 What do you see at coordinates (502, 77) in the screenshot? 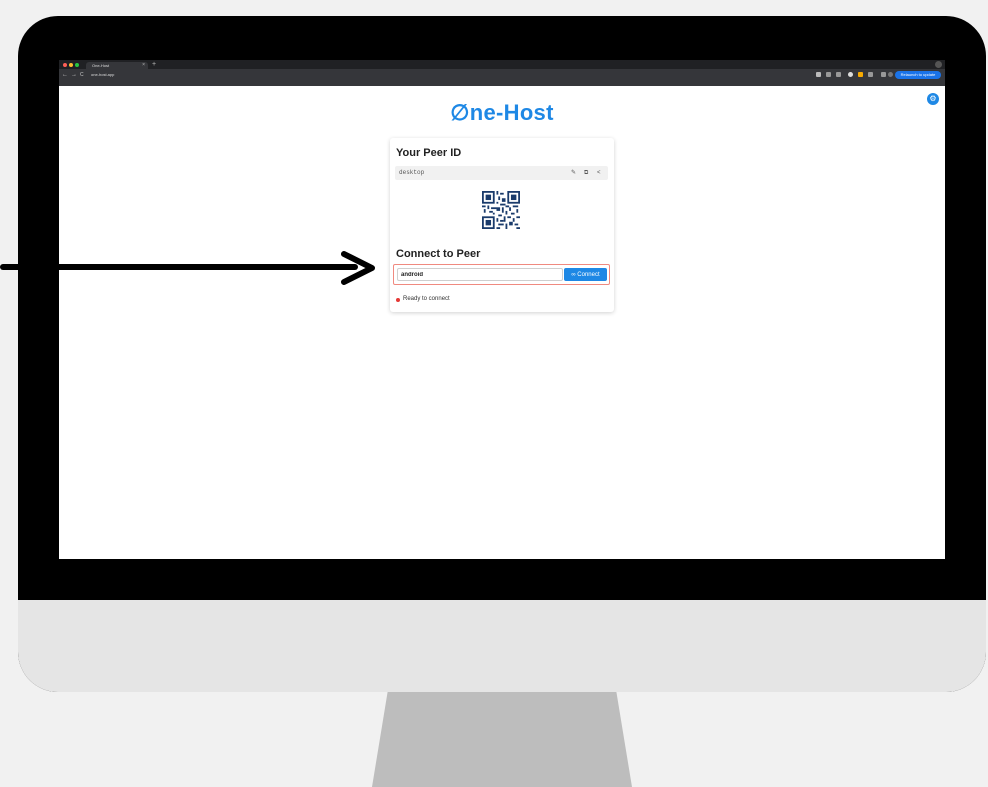
I see `address-bar` at bounding box center [502, 77].